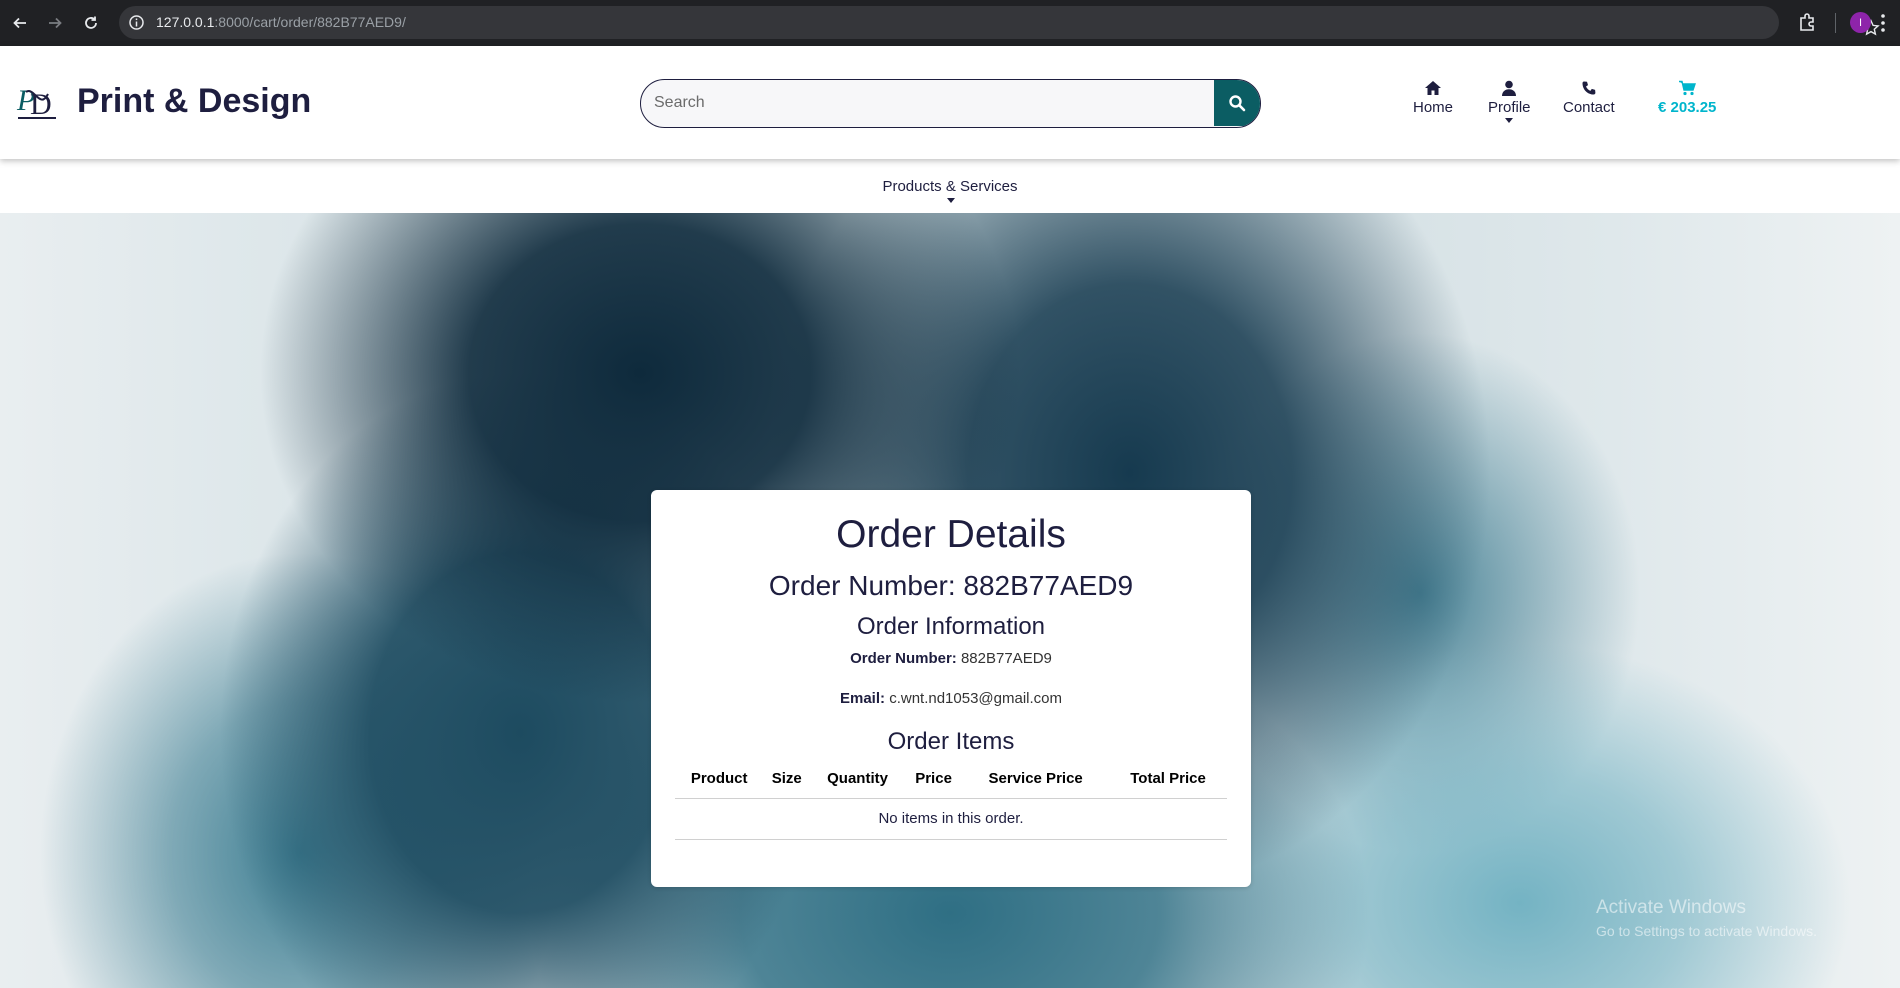 This screenshot has height=988, width=1900. Describe the element at coordinates (1589, 107) in the screenshot. I see `nav-contact-label: Contact` at that location.